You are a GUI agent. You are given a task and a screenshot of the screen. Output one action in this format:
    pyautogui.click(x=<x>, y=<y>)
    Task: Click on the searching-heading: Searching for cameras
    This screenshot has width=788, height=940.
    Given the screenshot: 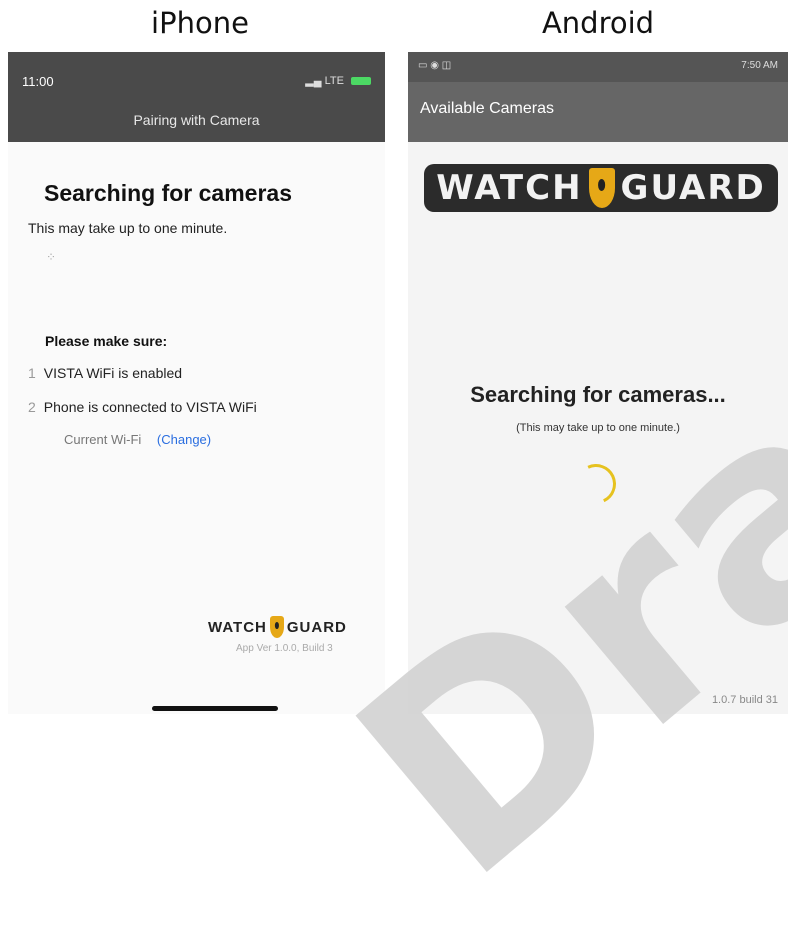 What is the action you would take?
    pyautogui.click(x=168, y=193)
    